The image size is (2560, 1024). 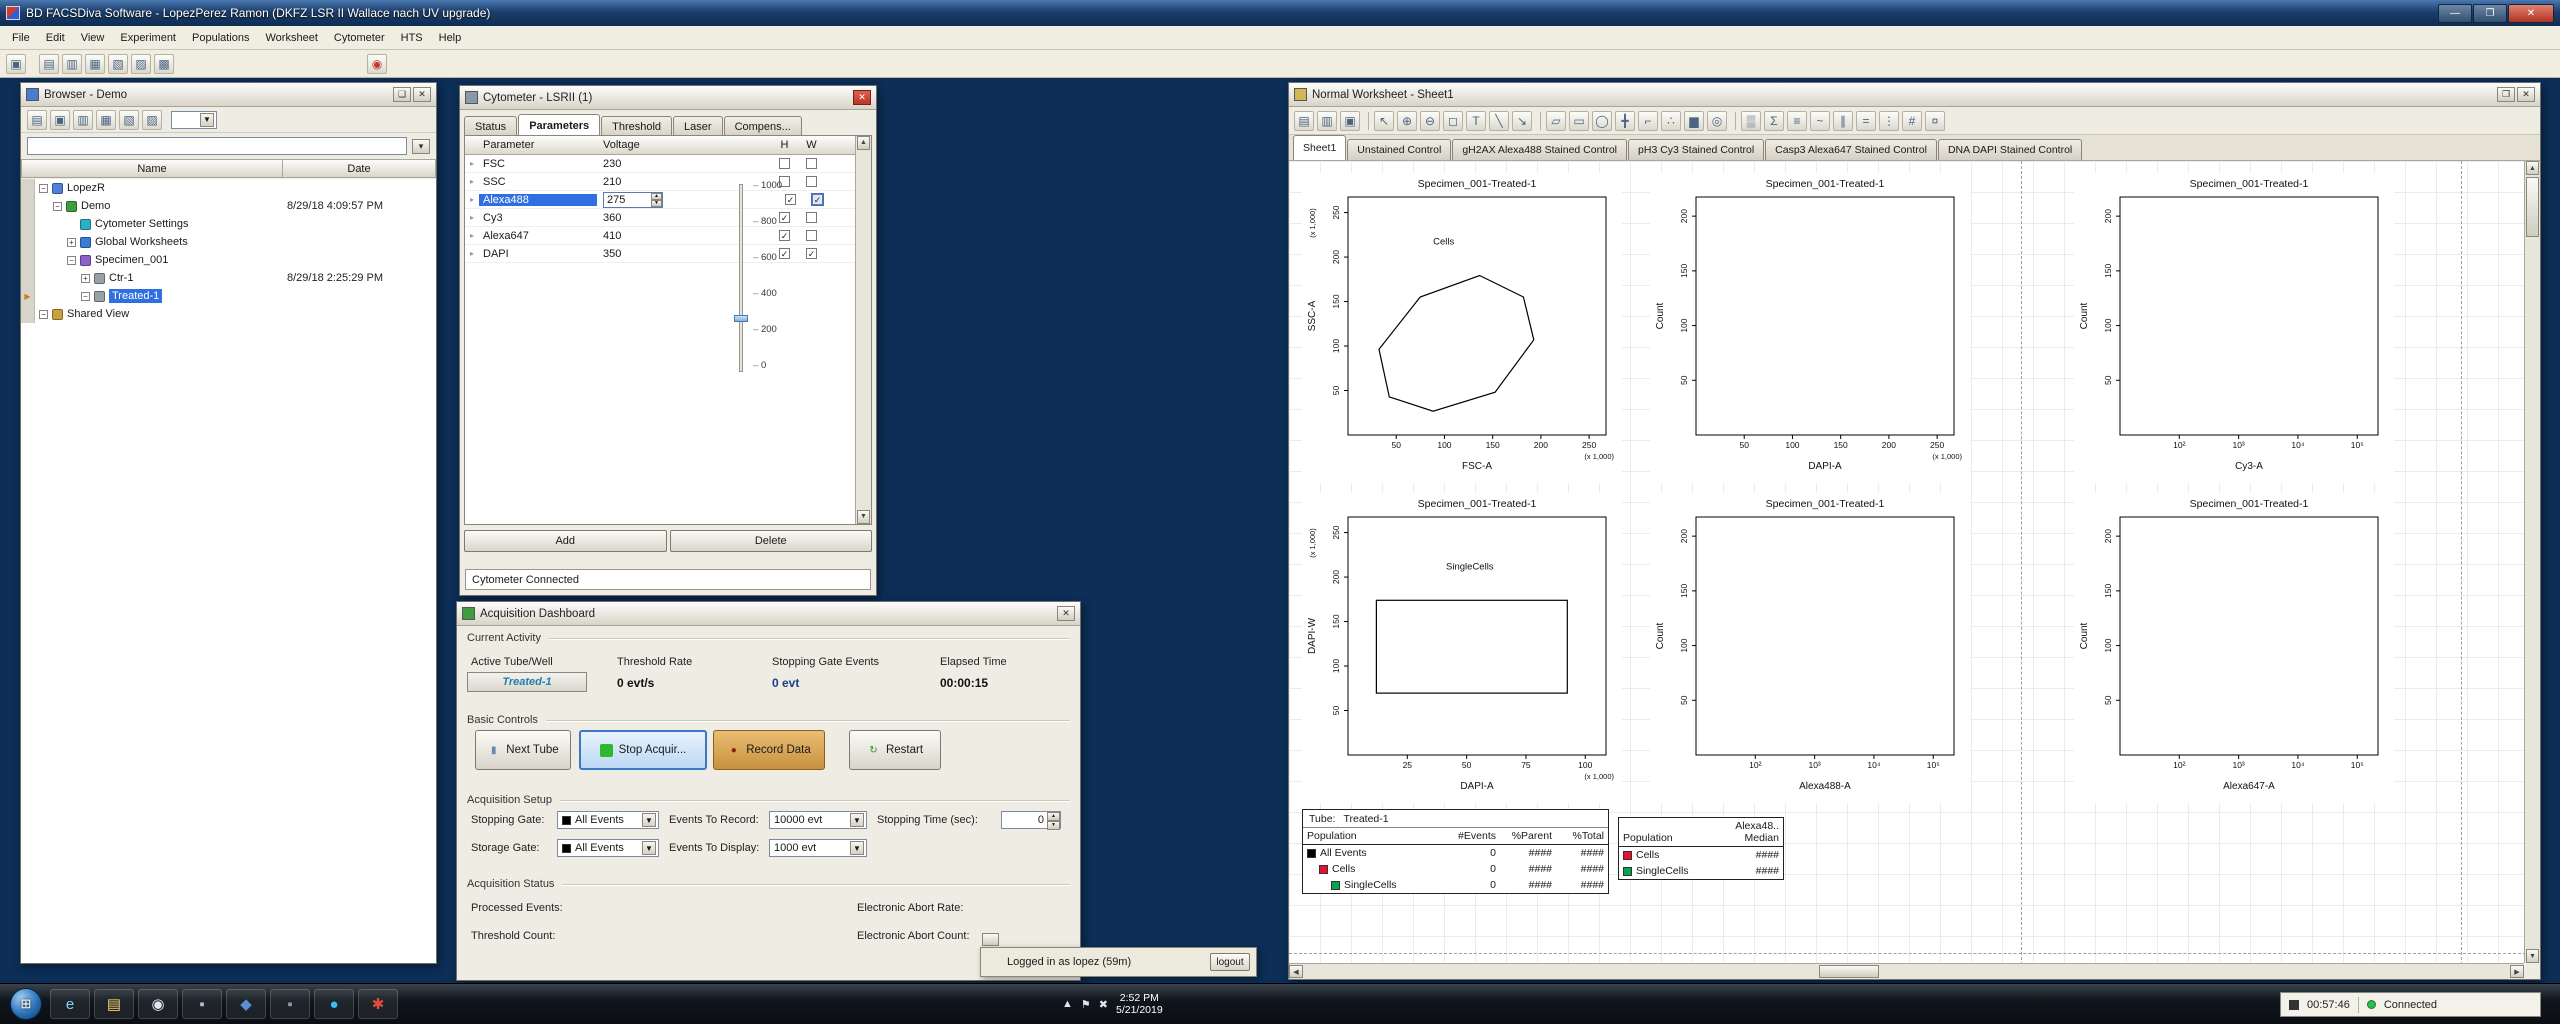 I want to click on param-table-scrollbar: ▲ ▼, so click(x=863, y=330).